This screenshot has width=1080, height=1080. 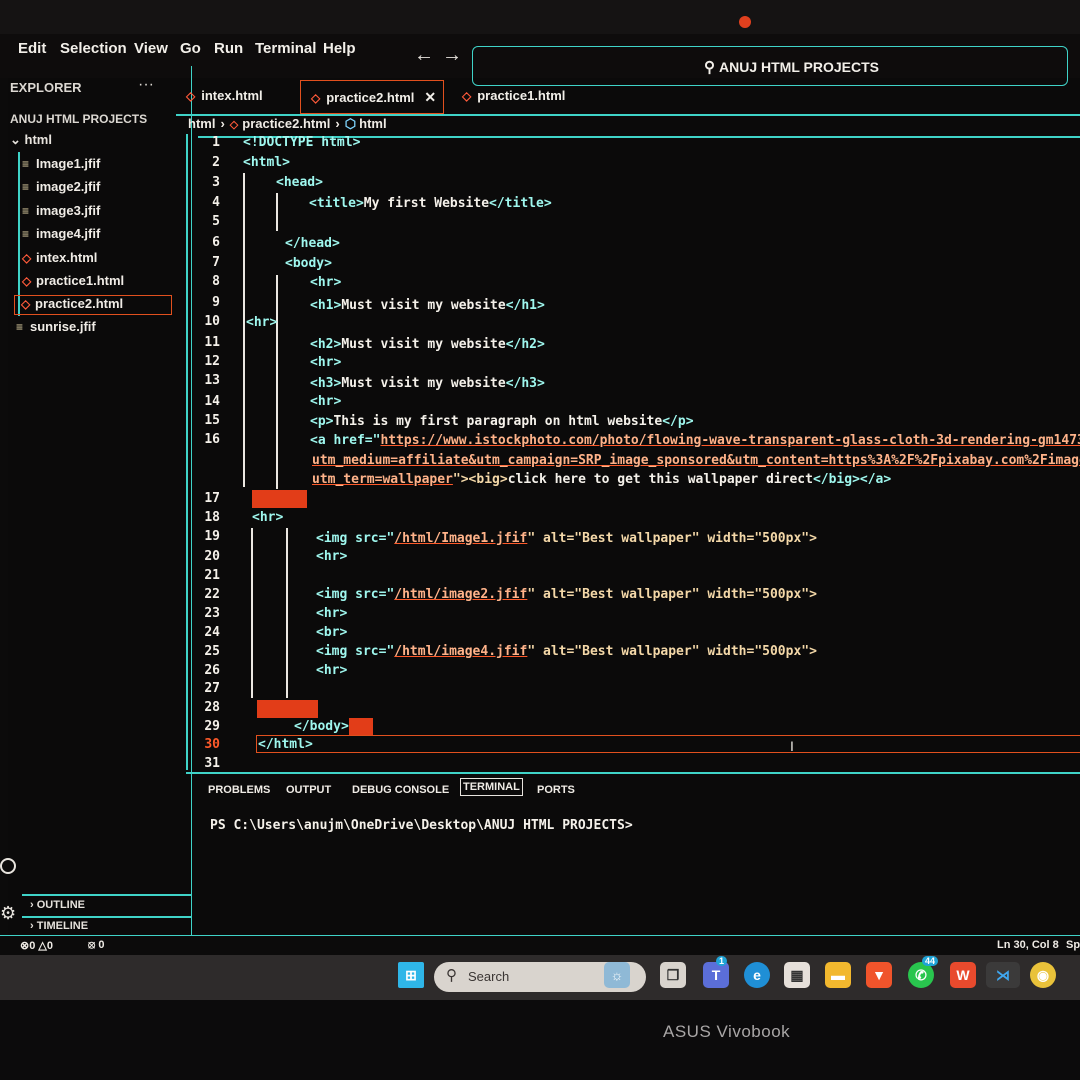 I want to click on teams-icon: T, so click(x=716, y=975).